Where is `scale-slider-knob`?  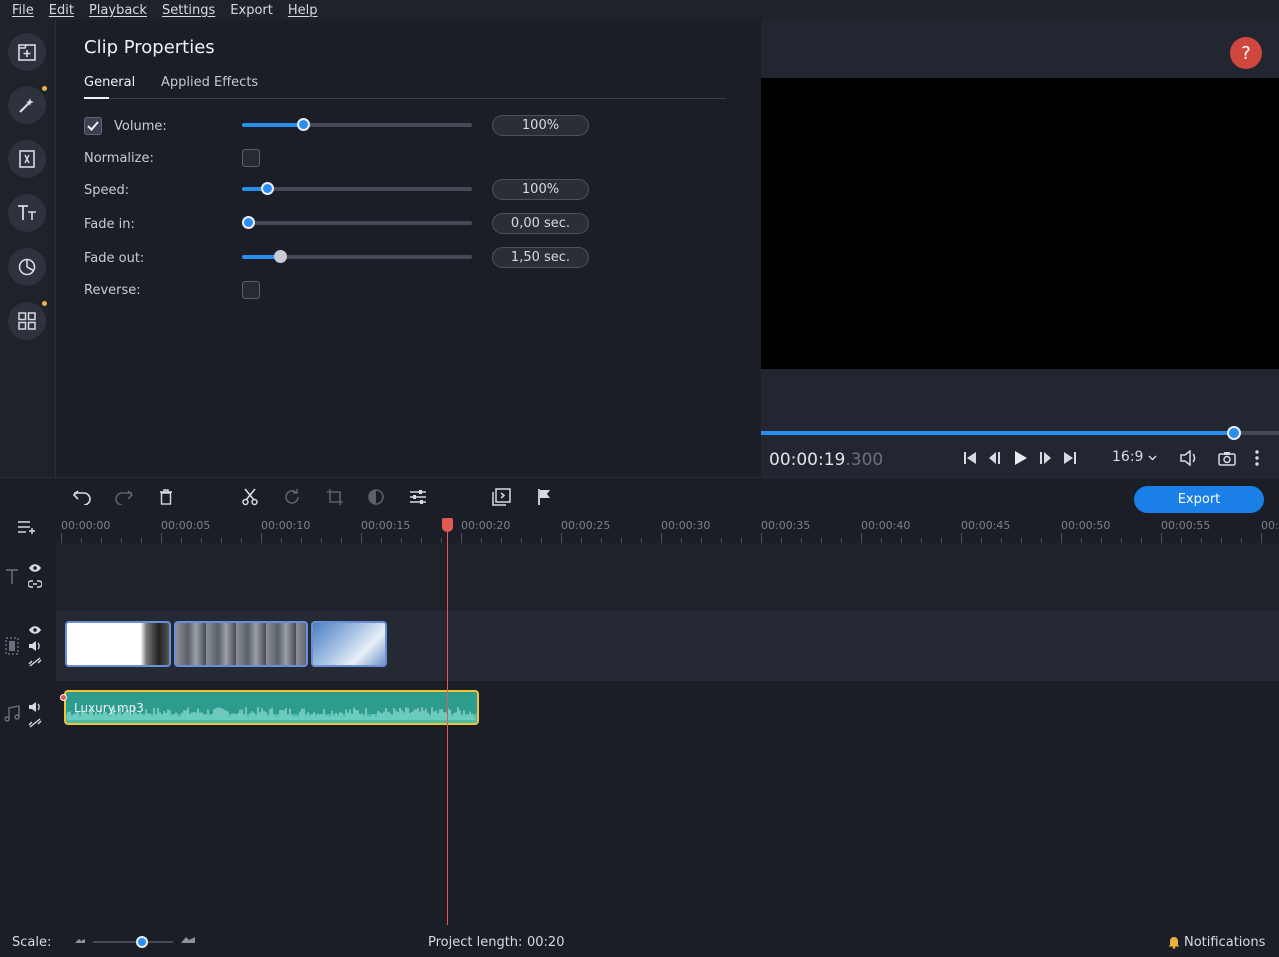 scale-slider-knob is located at coordinates (142, 942).